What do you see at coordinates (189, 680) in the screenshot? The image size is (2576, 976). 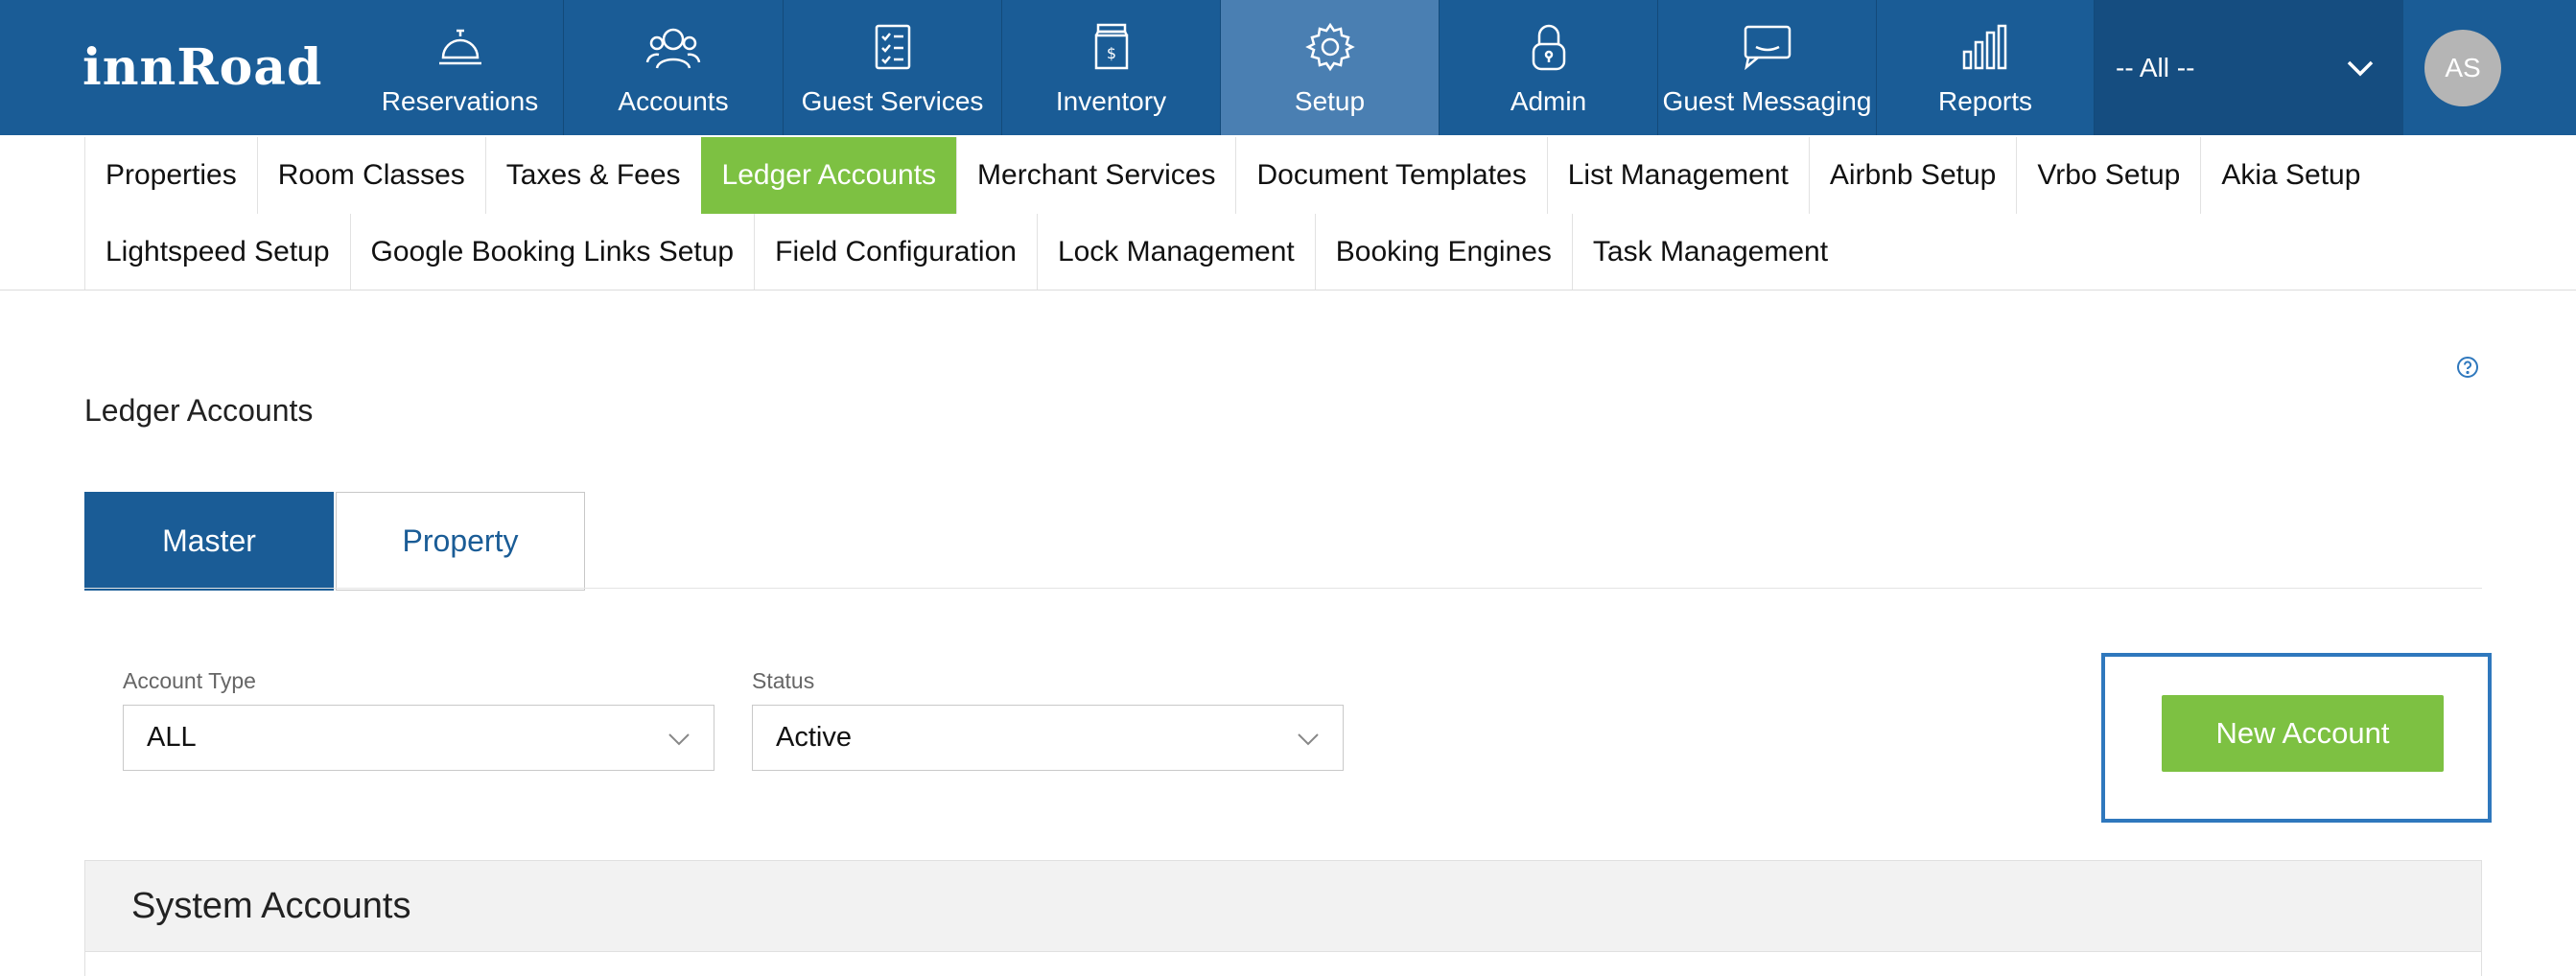 I see `account-type-label: Account Type` at bounding box center [189, 680].